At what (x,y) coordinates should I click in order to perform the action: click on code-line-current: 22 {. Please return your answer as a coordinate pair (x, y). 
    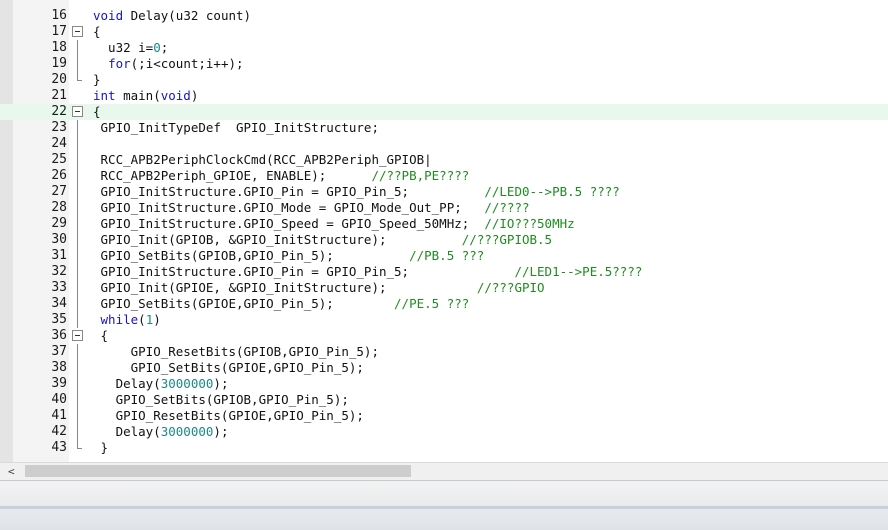
    Looking at the image, I should click on (444, 112).